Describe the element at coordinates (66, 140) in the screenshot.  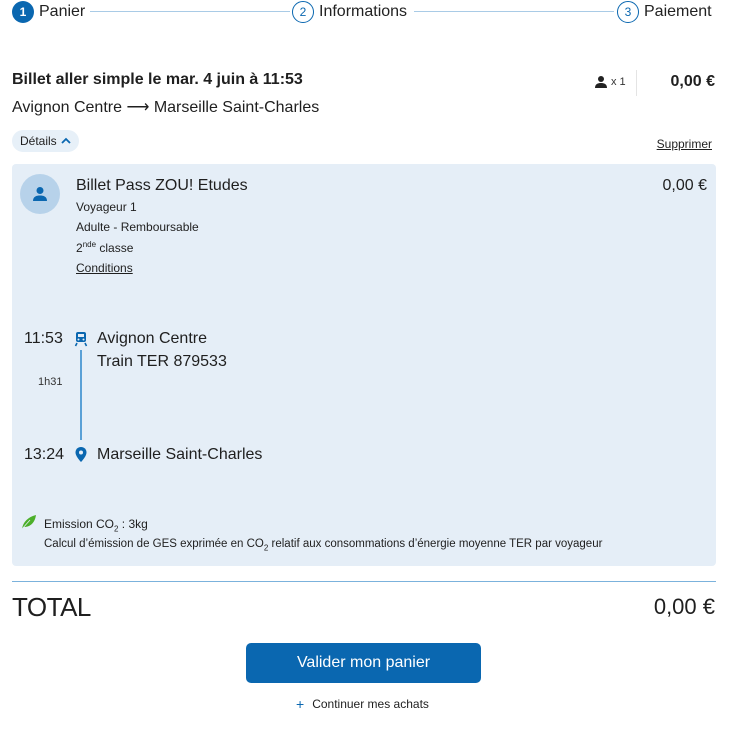
I see `chevron-up-icon` at that location.